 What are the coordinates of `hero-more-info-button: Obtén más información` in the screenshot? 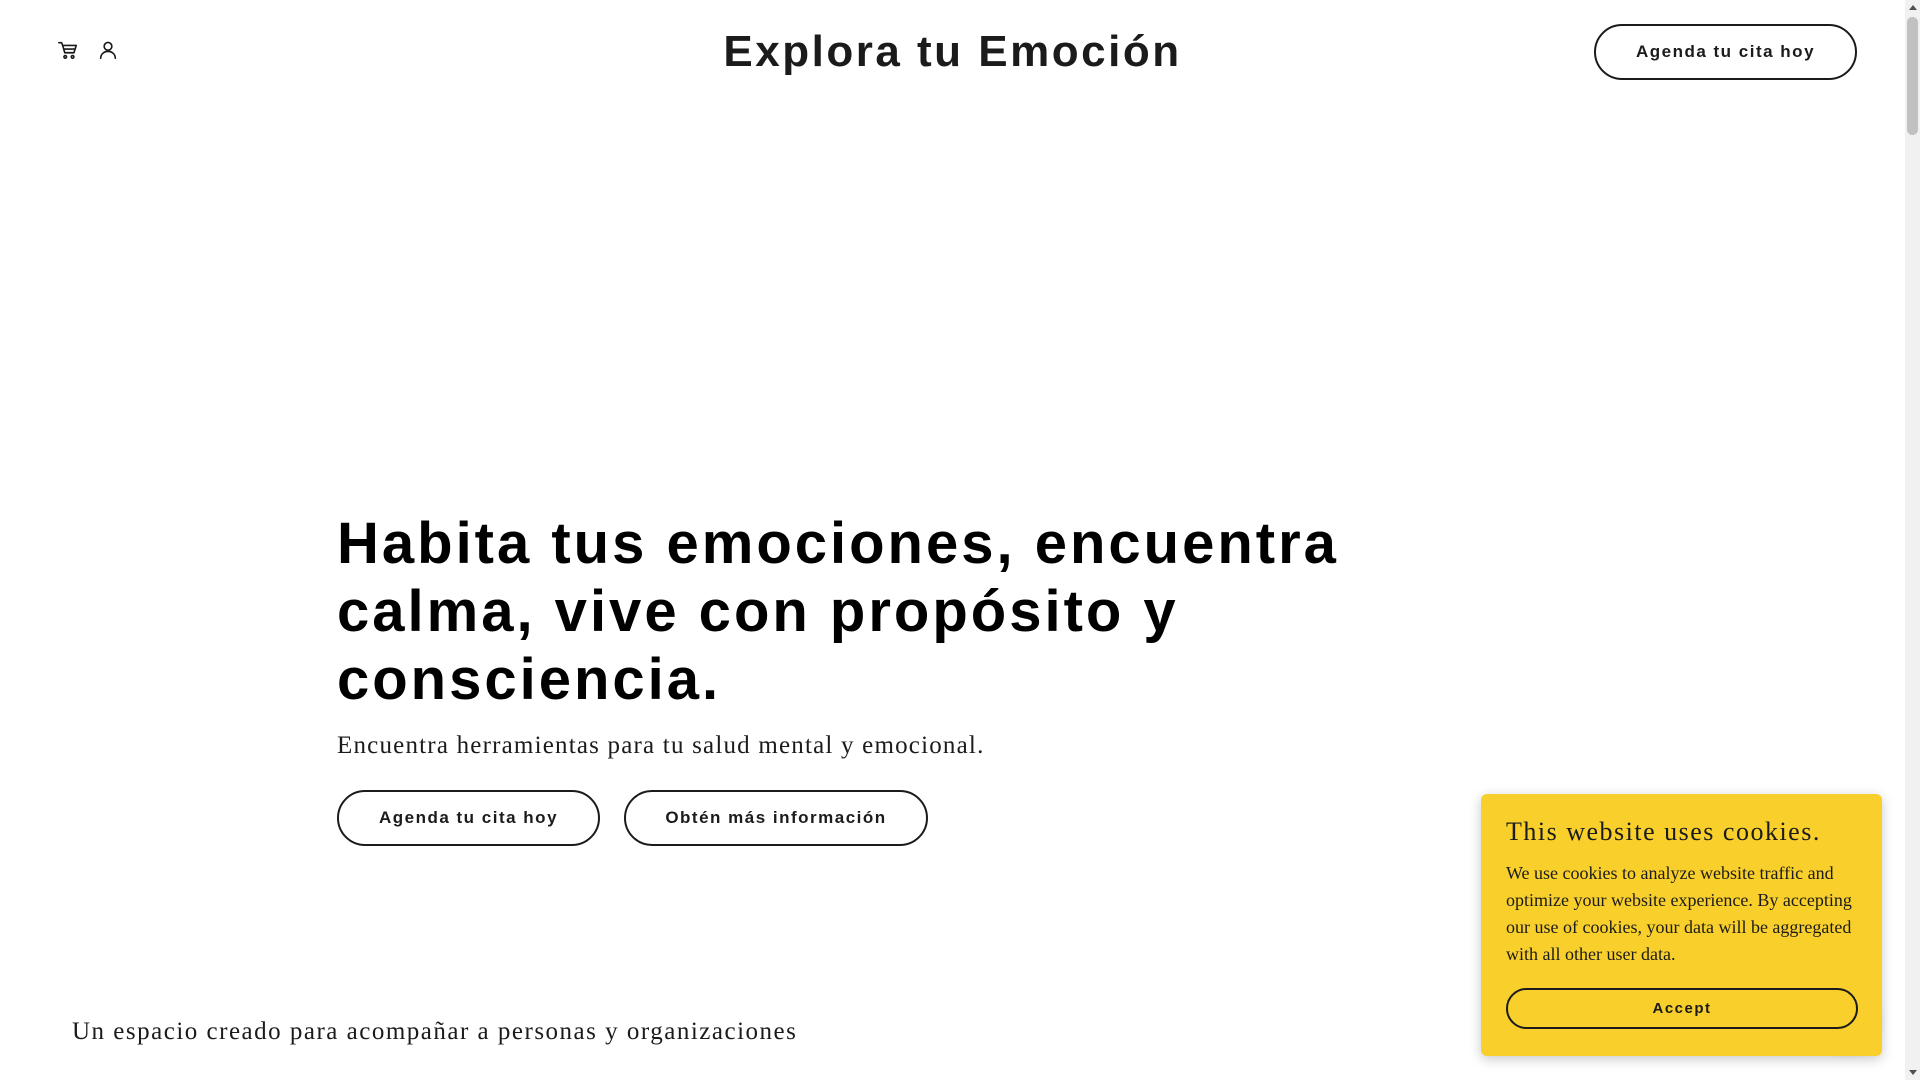 It's located at (776, 818).